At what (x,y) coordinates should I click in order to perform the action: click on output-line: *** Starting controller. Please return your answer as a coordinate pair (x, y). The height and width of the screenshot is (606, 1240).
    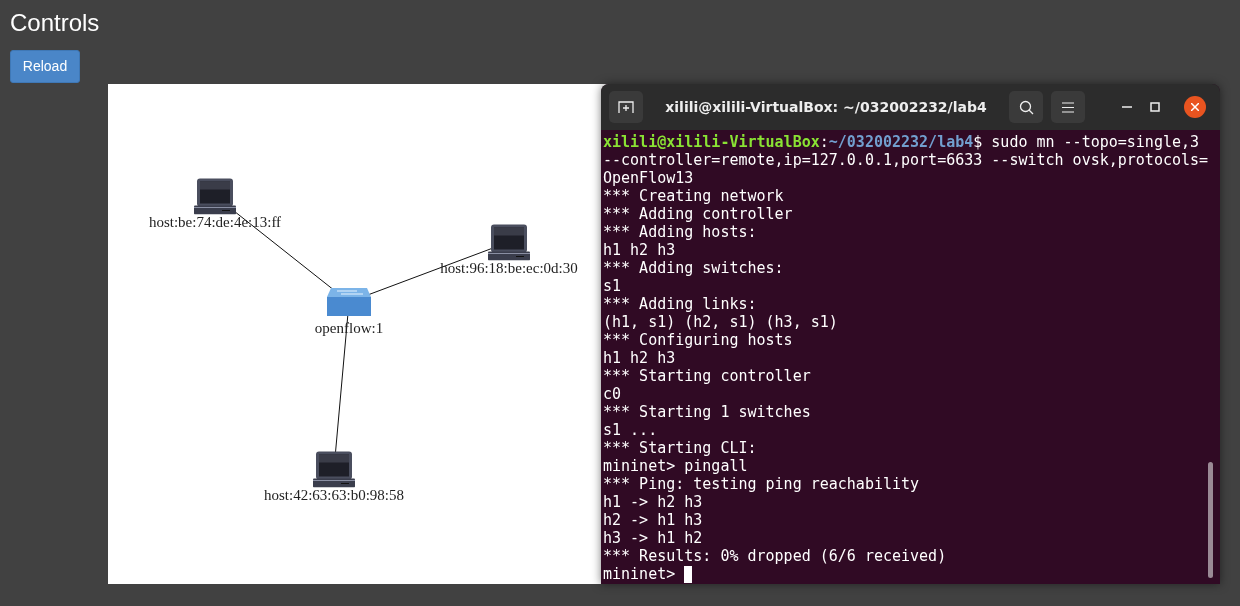
    Looking at the image, I should click on (707, 376).